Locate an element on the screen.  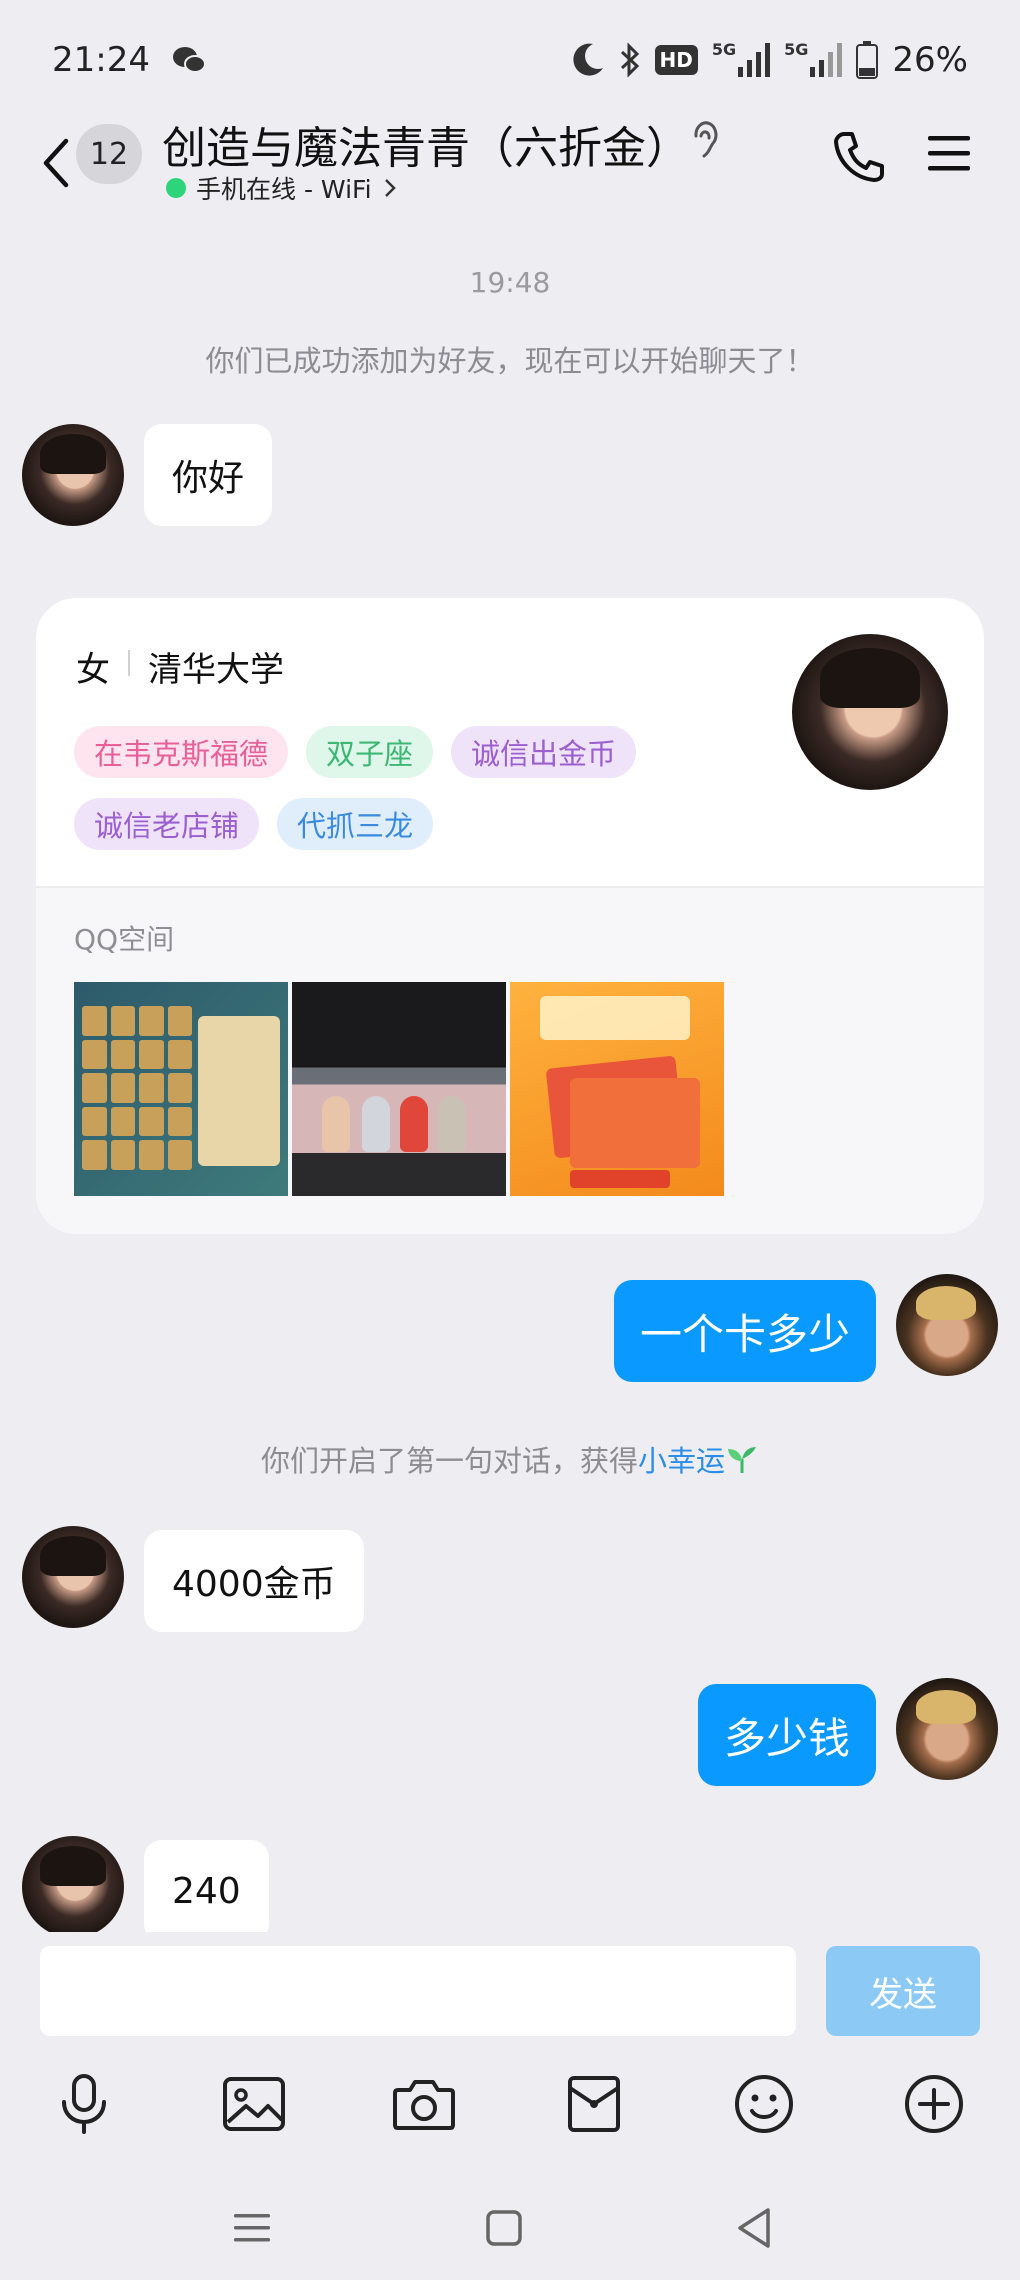
qzone-thumbnails is located at coordinates (399, 1089).